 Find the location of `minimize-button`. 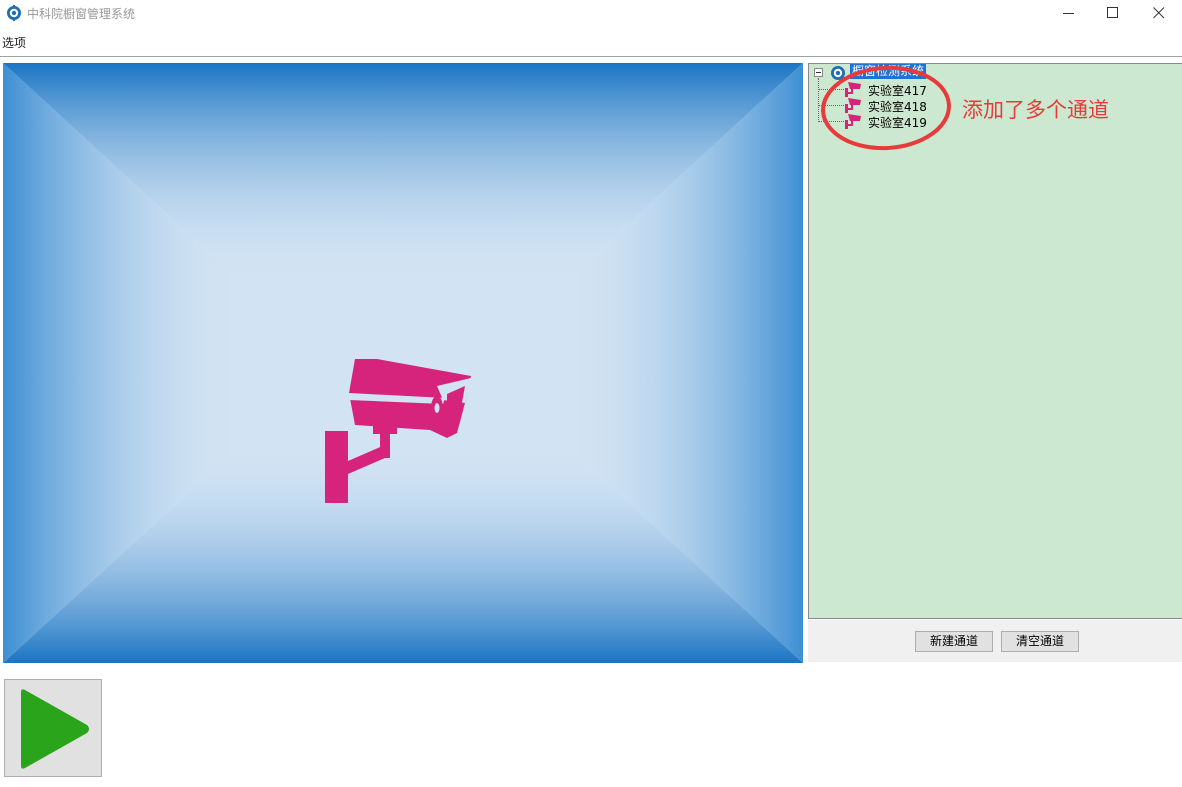

minimize-button is located at coordinates (1069, 13).